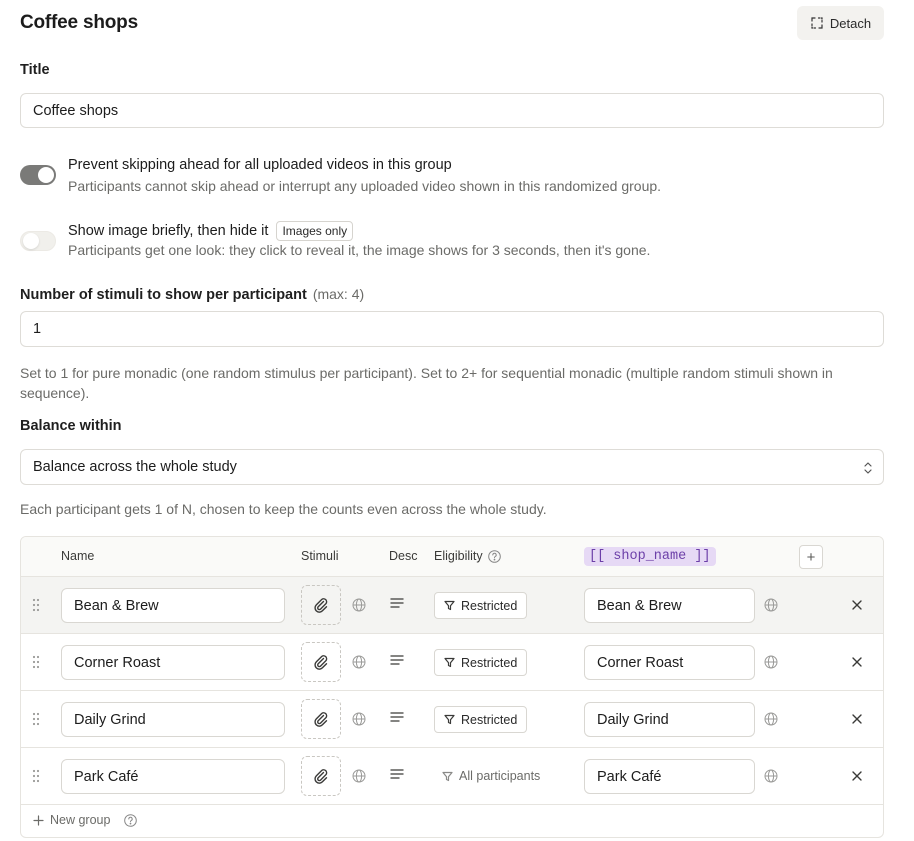 Image resolution: width=914 pixels, height=841 pixels. Describe the element at coordinates (669, 719) in the screenshot. I see `variable-value-input: Daily Grind` at that location.